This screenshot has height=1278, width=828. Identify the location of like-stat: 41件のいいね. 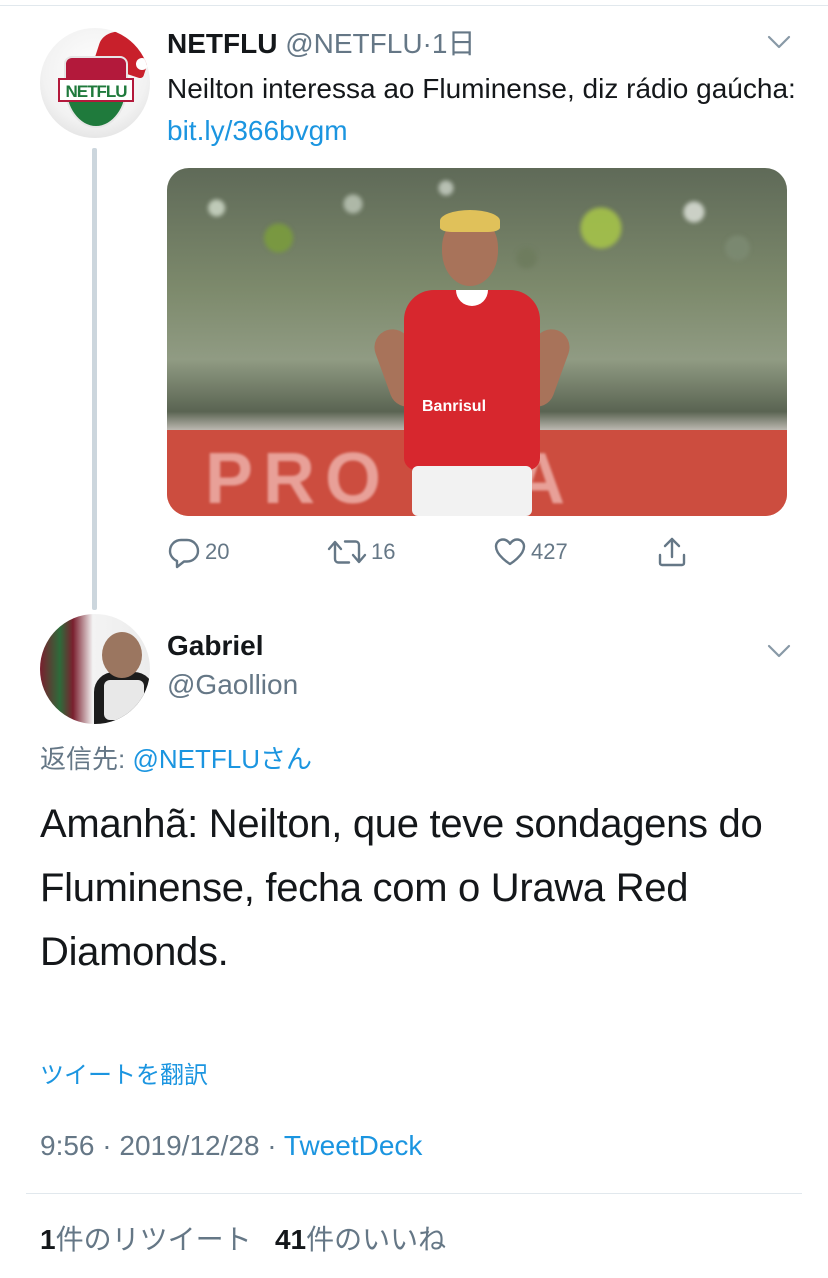
(360, 1239).